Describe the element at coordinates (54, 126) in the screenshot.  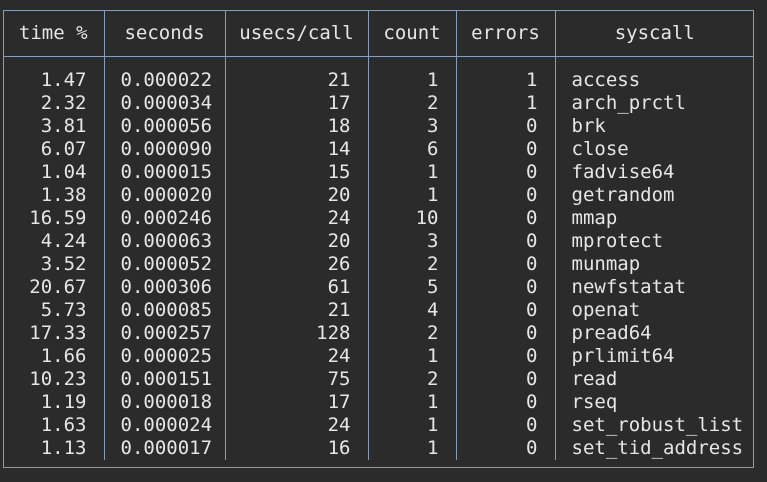
I see `cell-time-percent: 3.81` at that location.